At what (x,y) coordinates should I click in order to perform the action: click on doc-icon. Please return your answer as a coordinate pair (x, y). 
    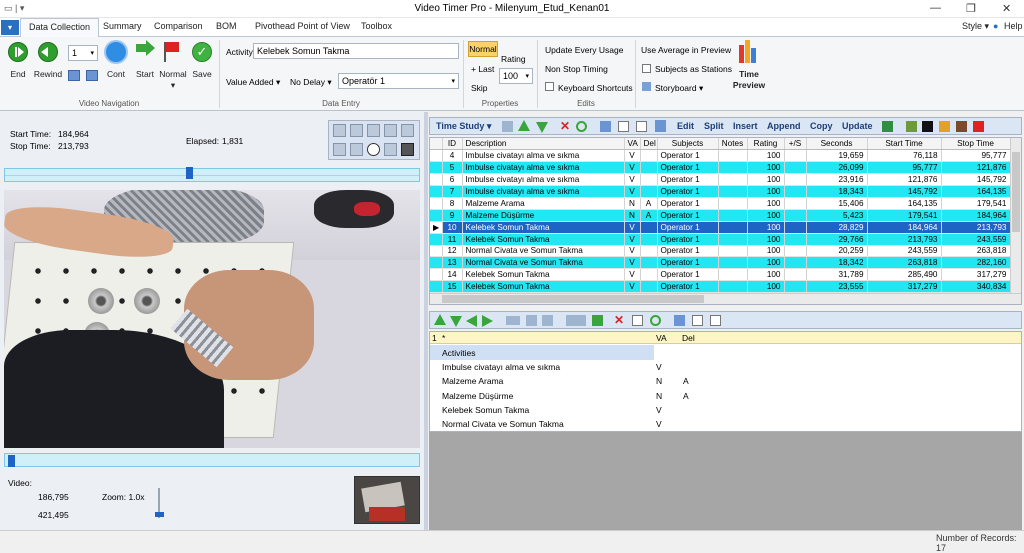
    Looking at the image, I should click on (697, 320).